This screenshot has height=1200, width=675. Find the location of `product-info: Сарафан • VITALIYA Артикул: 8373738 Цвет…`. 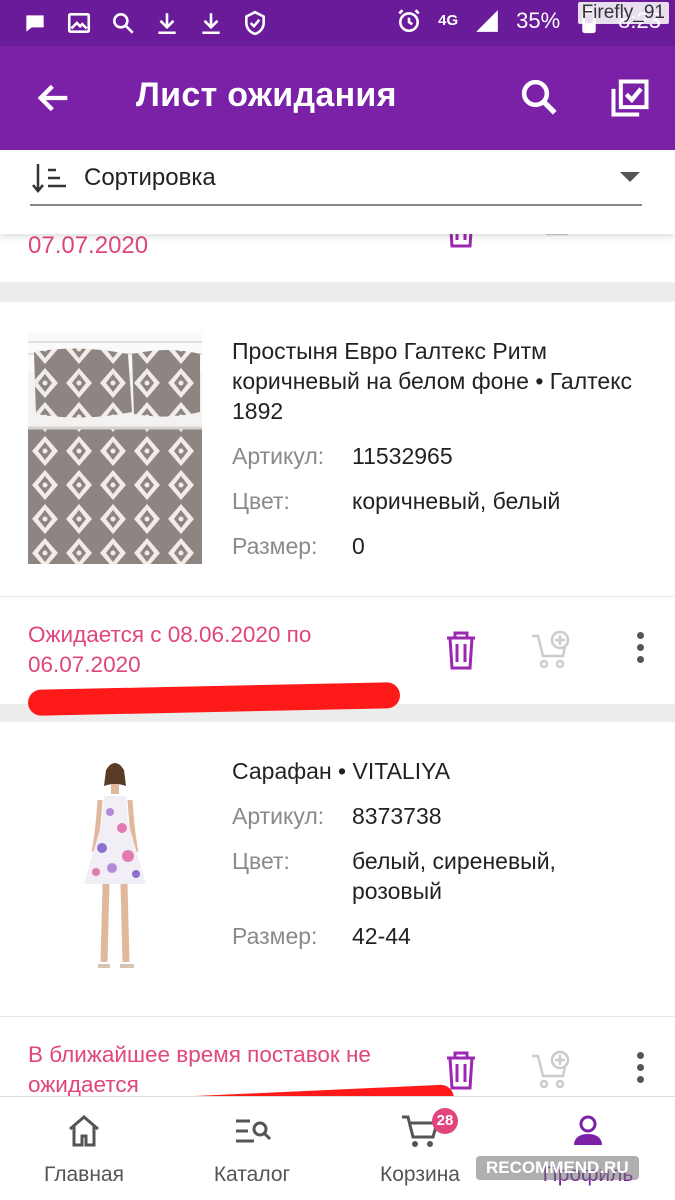

product-info: Сарафан • VITALIYA Артикул: 8373738 Цвет… is located at coordinates (442, 853).